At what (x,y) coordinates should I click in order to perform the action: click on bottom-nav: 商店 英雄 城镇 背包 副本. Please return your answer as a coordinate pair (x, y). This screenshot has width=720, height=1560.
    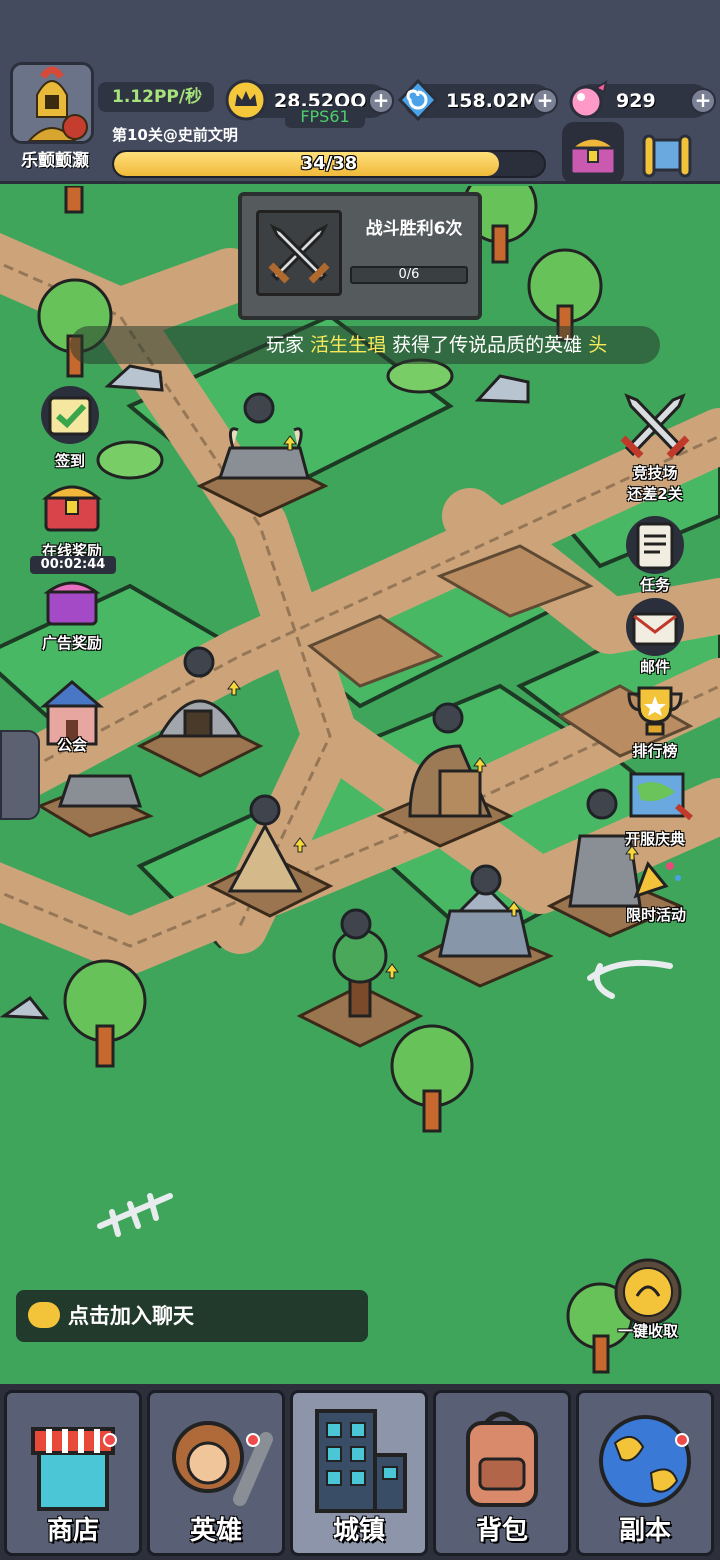
    Looking at the image, I should click on (360, 1472).